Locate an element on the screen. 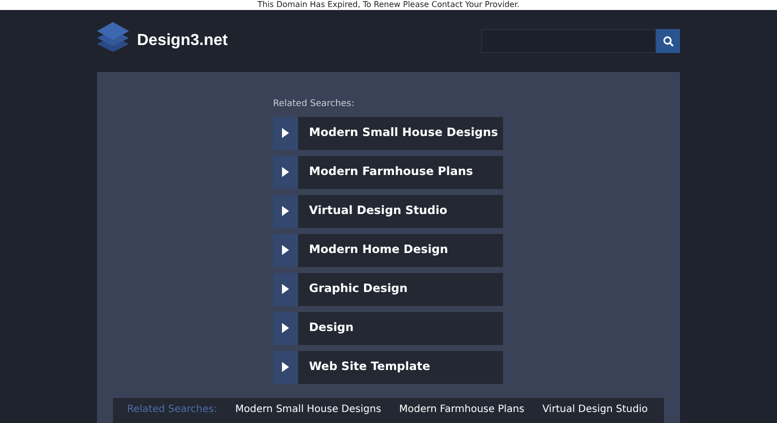 This screenshot has height=423, width=777. related-search-link: Modern Home Design is located at coordinates (388, 250).